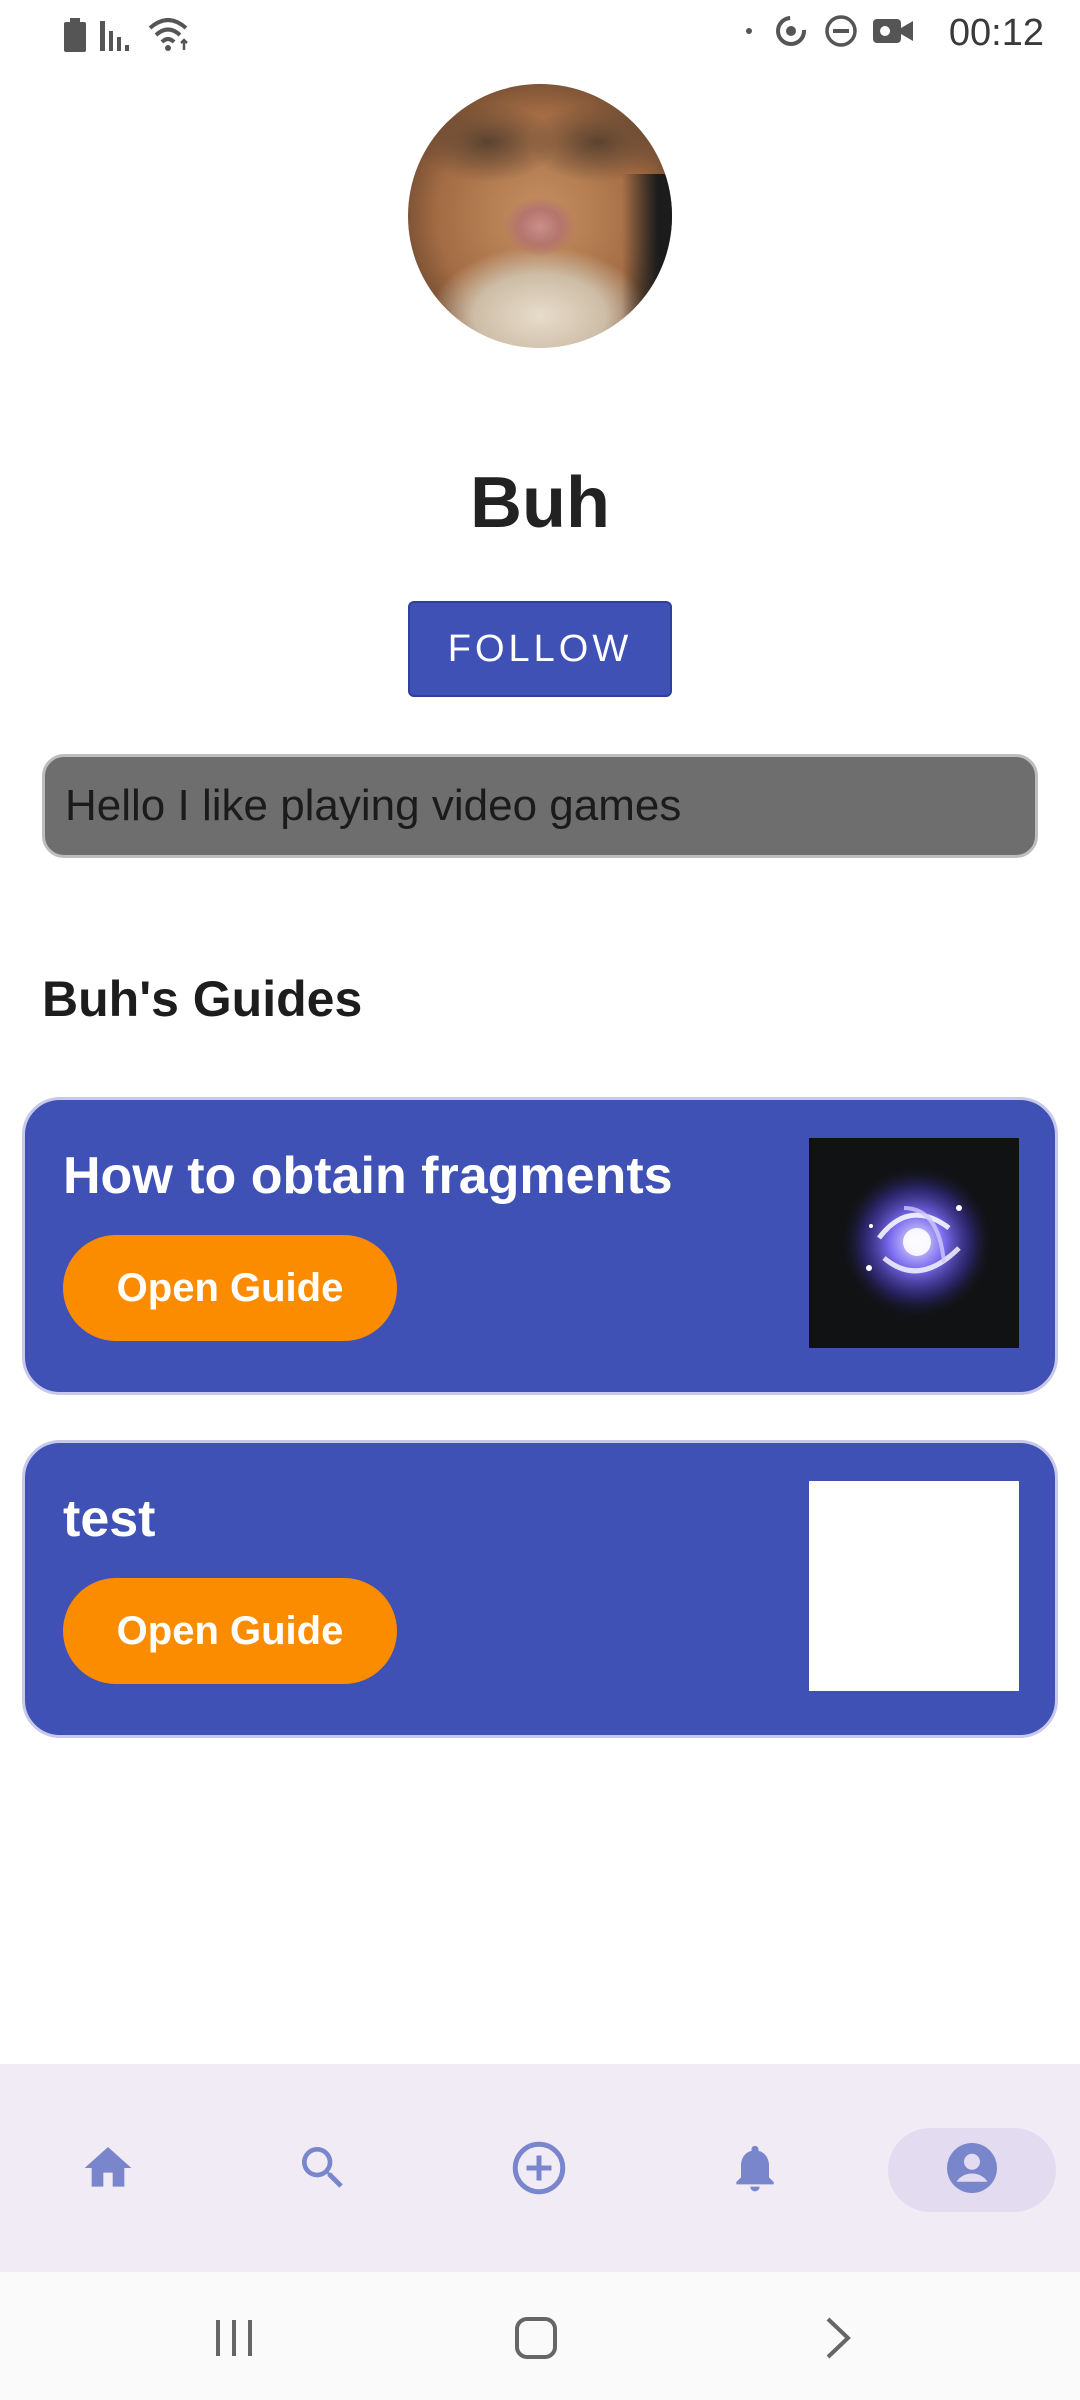 This screenshot has height=2400, width=1080. I want to click on bio-field: Hello I like playing video games, so click(540, 806).